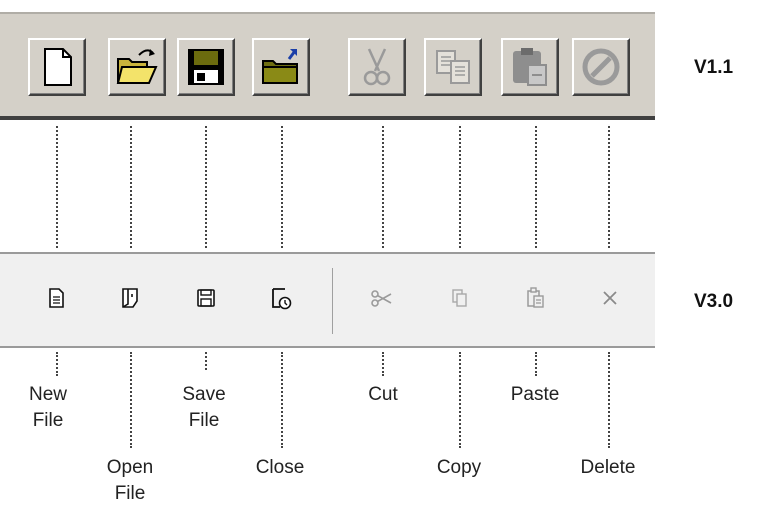  I want to click on toolbar-v1-top-edge, so click(327, 13).